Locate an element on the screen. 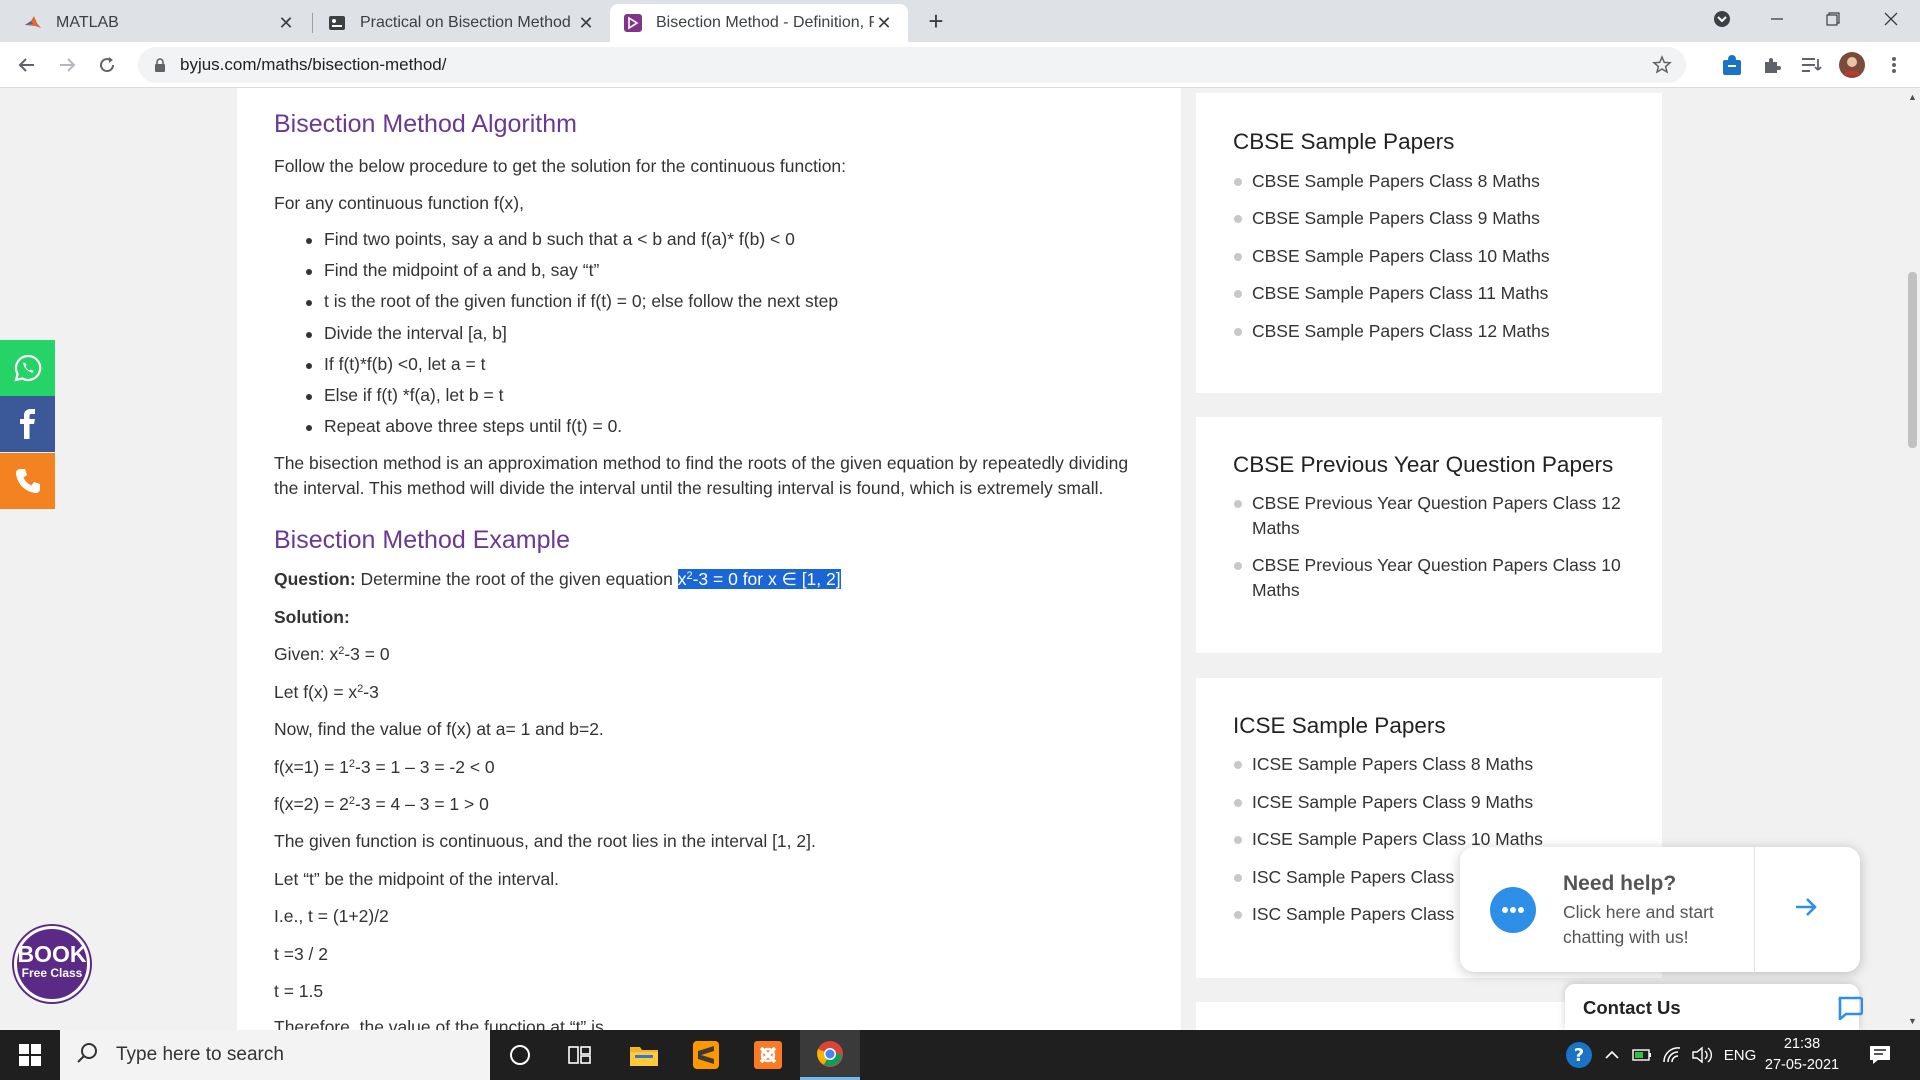 The height and width of the screenshot is (1080, 1920). question-label: Question: is located at coordinates (315, 579).